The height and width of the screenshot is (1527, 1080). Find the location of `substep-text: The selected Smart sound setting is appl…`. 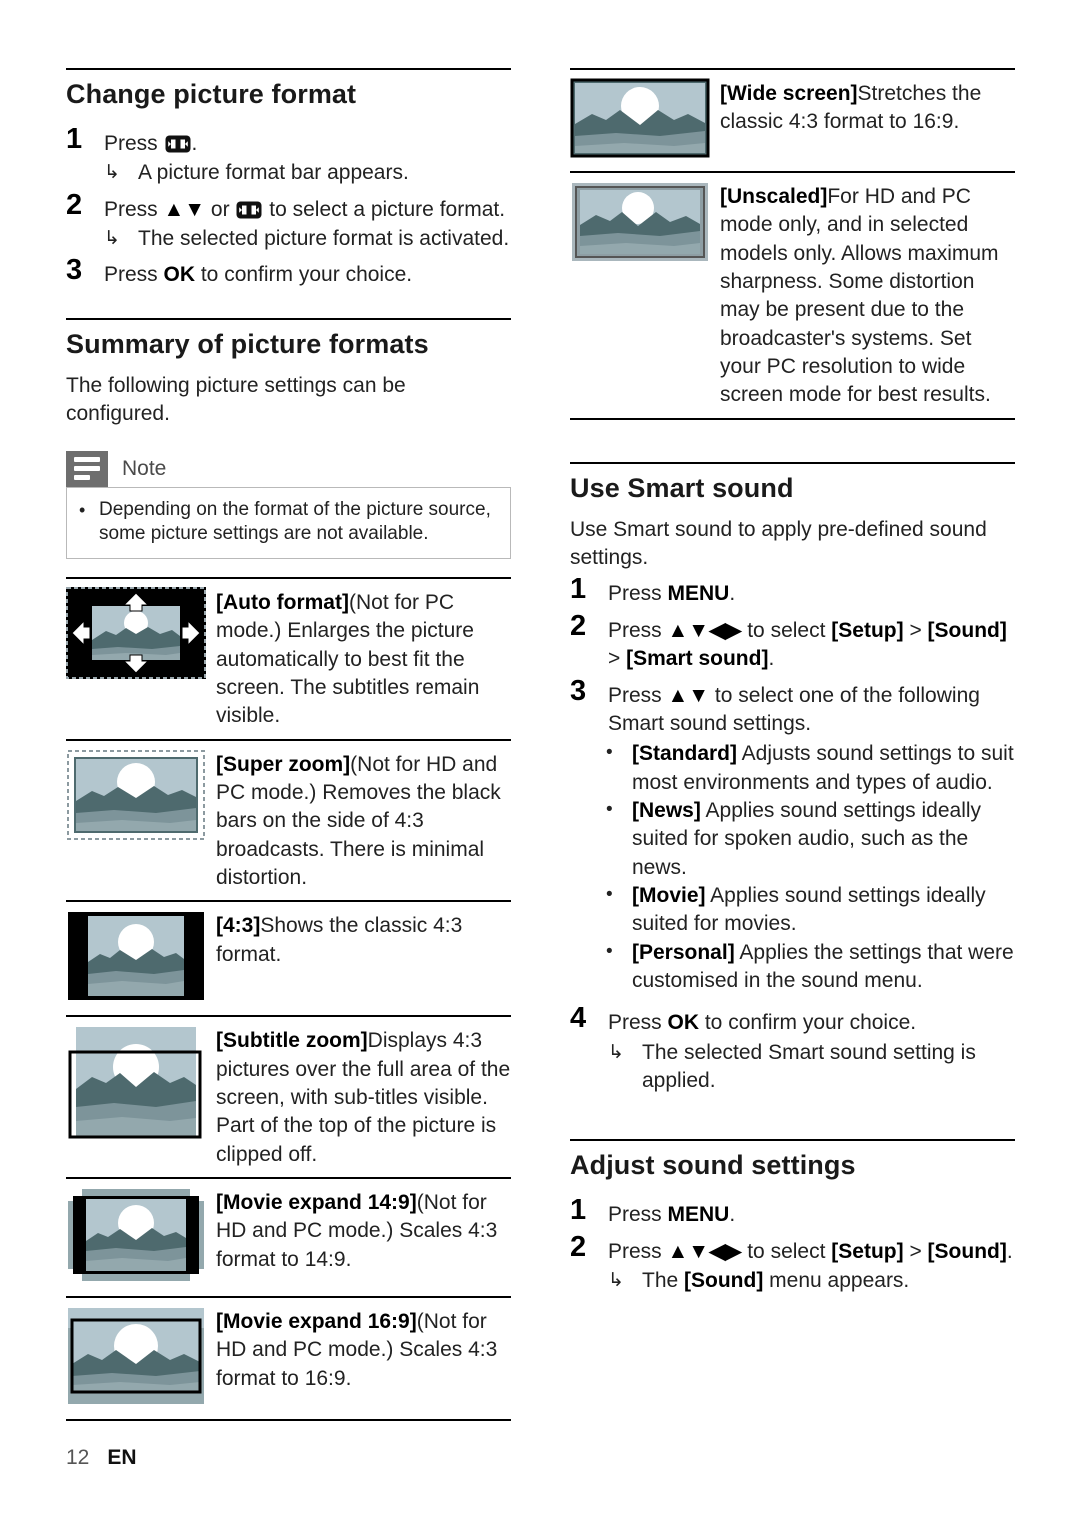

substep-text: The selected Smart sound setting is appl… is located at coordinates (809, 1066).